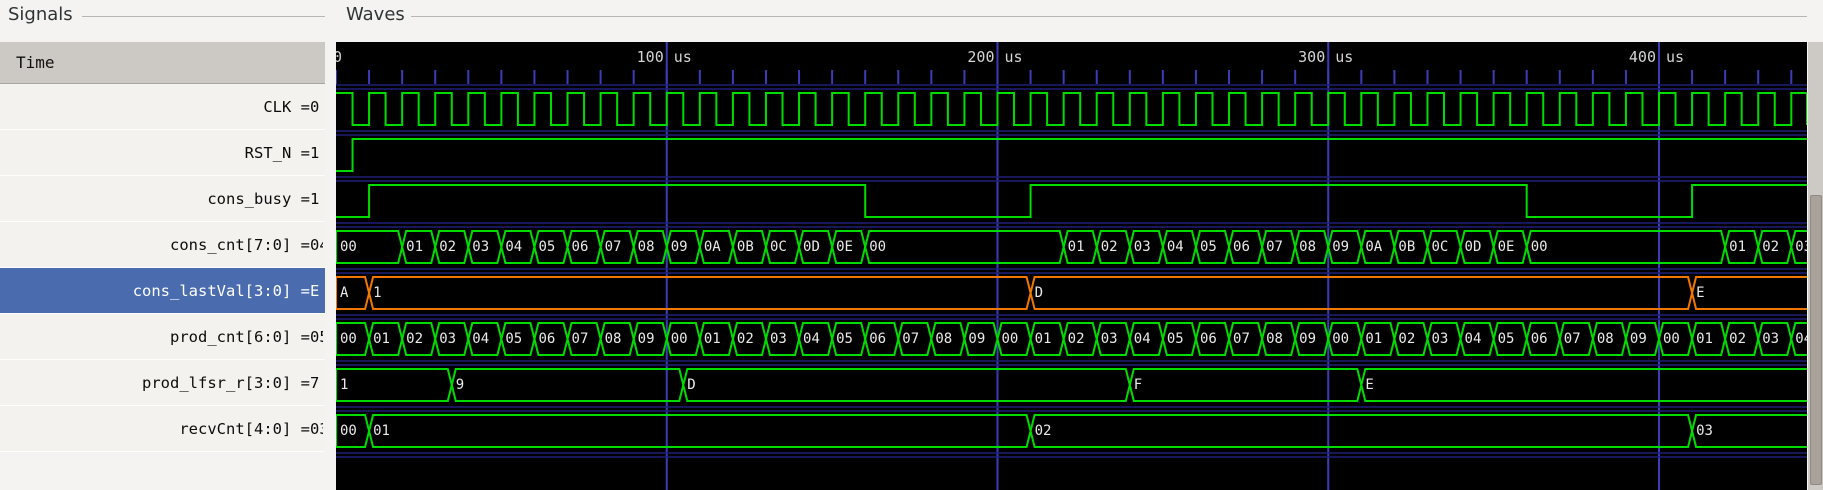 The height and width of the screenshot is (490, 1823). What do you see at coordinates (1642, 57) in the screenshot?
I see `ruler-label-400: 400` at bounding box center [1642, 57].